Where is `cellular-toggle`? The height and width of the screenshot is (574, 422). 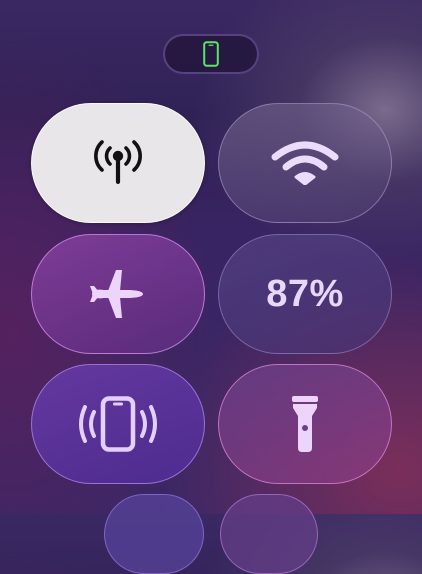 cellular-toggle is located at coordinates (118, 163).